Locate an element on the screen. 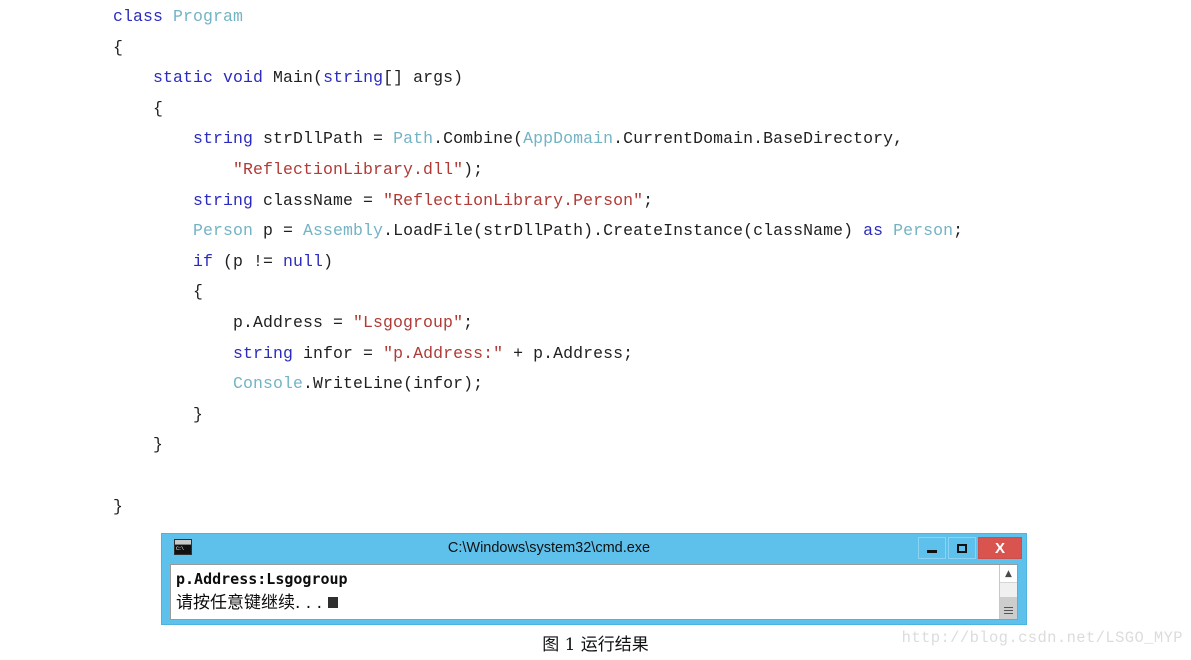 The height and width of the screenshot is (660, 1191). window-title: C:\Windows\system32\cmd.exe is located at coordinates (549, 548).